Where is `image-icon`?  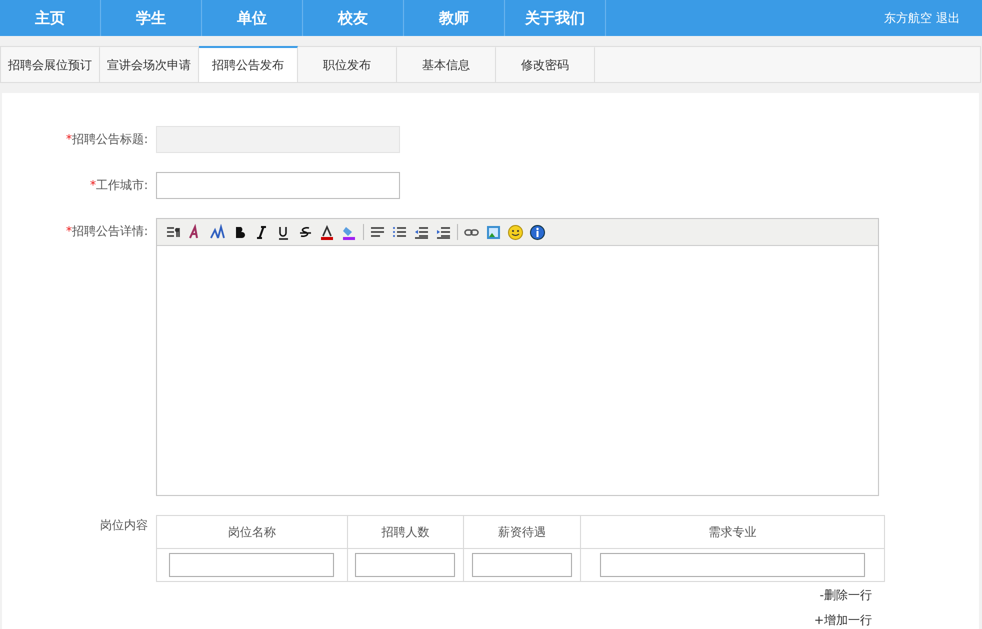 image-icon is located at coordinates (493, 232).